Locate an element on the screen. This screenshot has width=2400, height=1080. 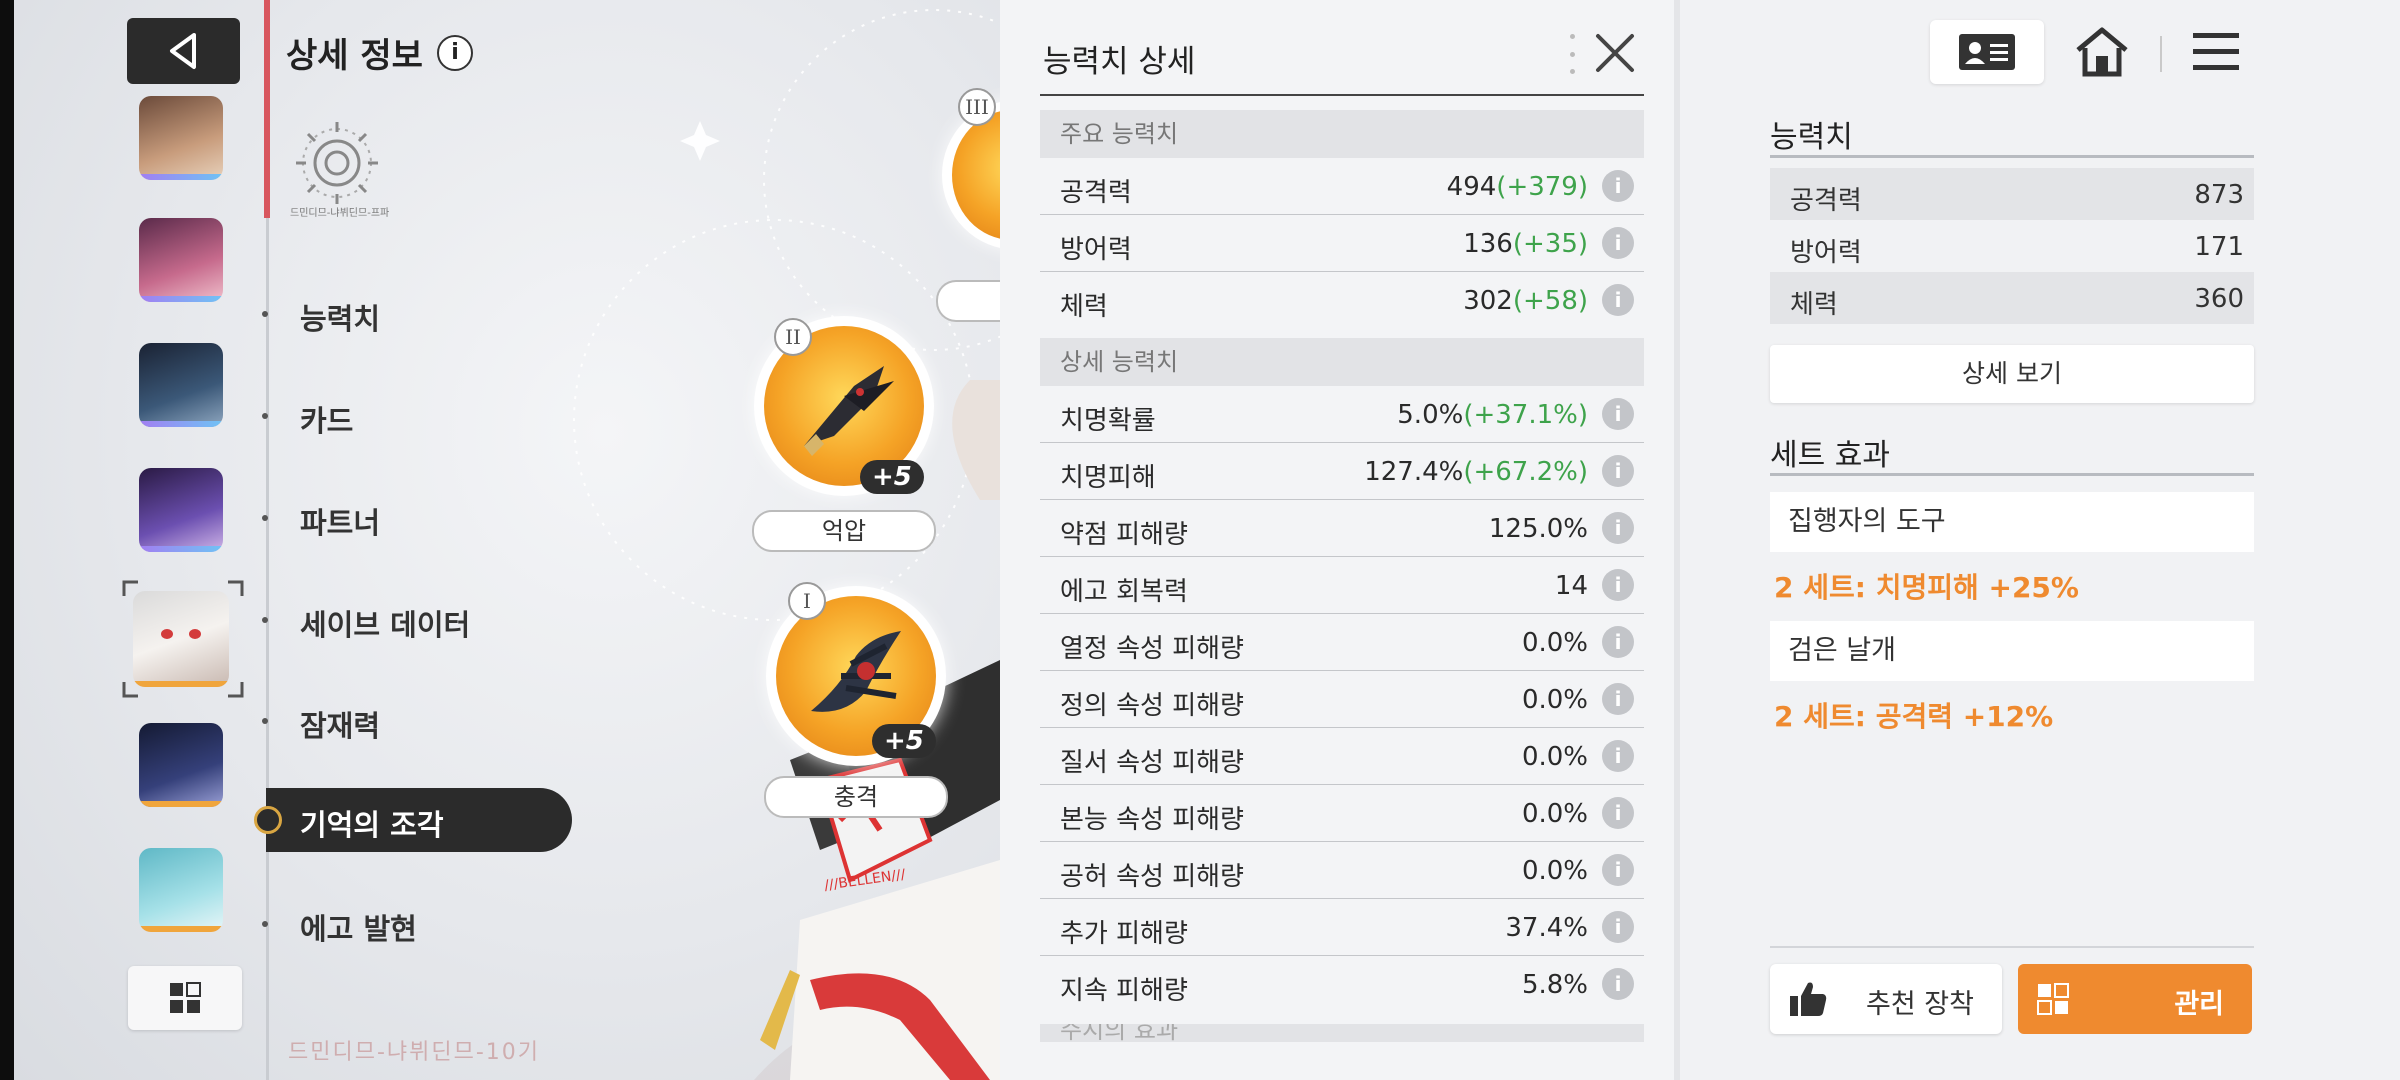
home-button is located at coordinates (2102, 52).